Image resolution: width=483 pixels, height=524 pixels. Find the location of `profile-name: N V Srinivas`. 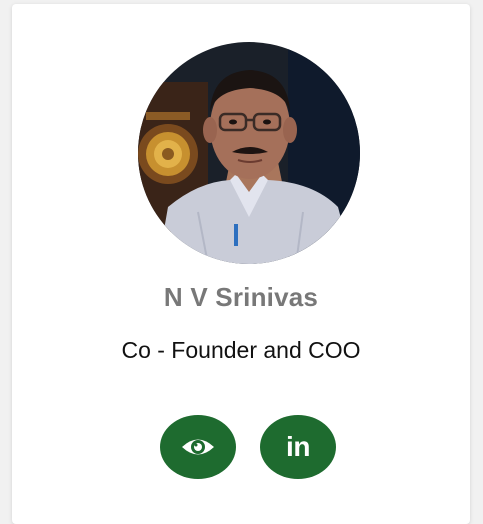

profile-name: N V Srinivas is located at coordinates (241, 297).